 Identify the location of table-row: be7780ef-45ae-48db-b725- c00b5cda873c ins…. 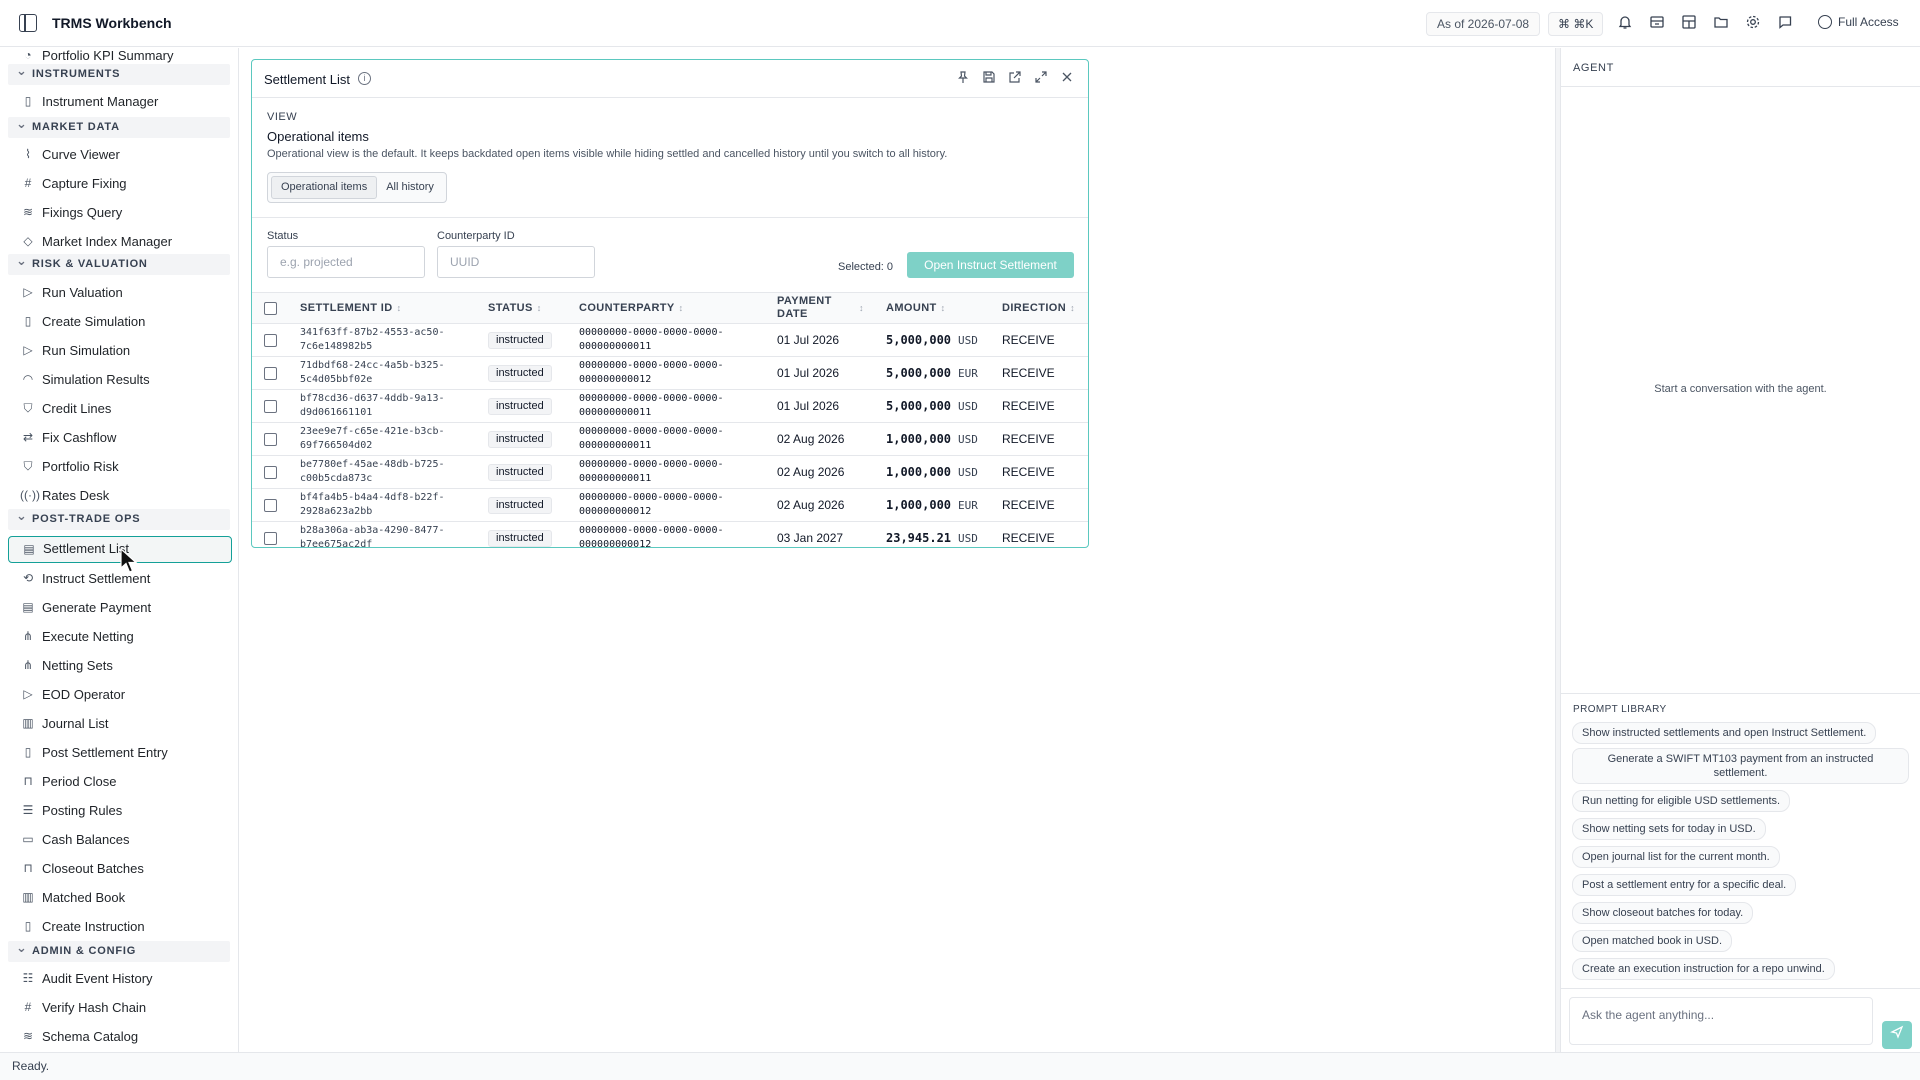
(670, 472).